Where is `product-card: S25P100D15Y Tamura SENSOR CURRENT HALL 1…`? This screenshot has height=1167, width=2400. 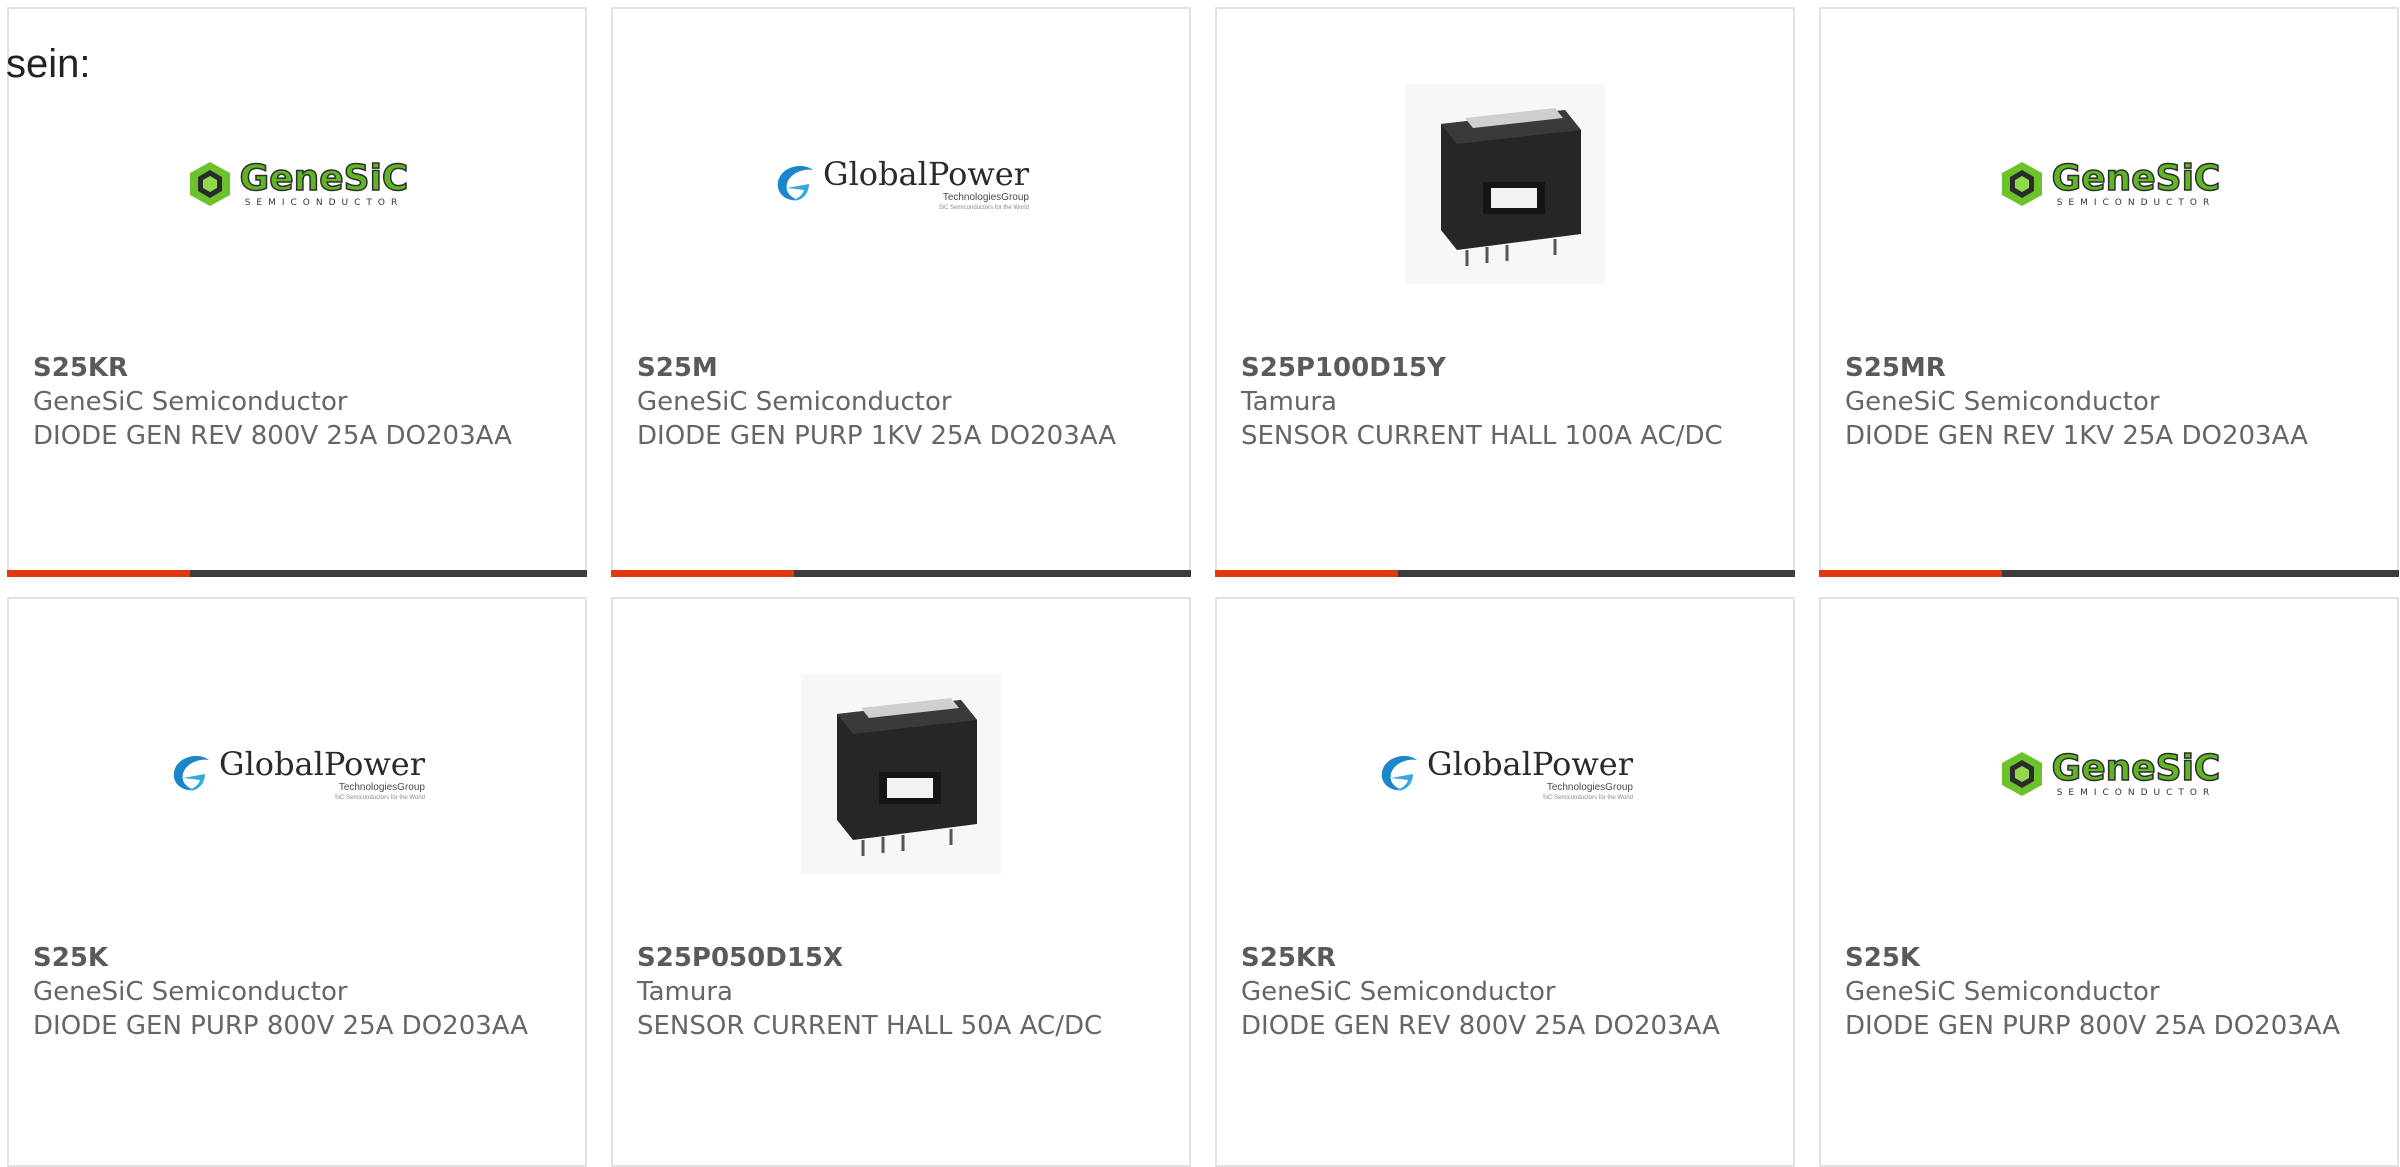 product-card: S25P100D15Y Tamura SENSOR CURRENT HALL 1… is located at coordinates (1505, 292).